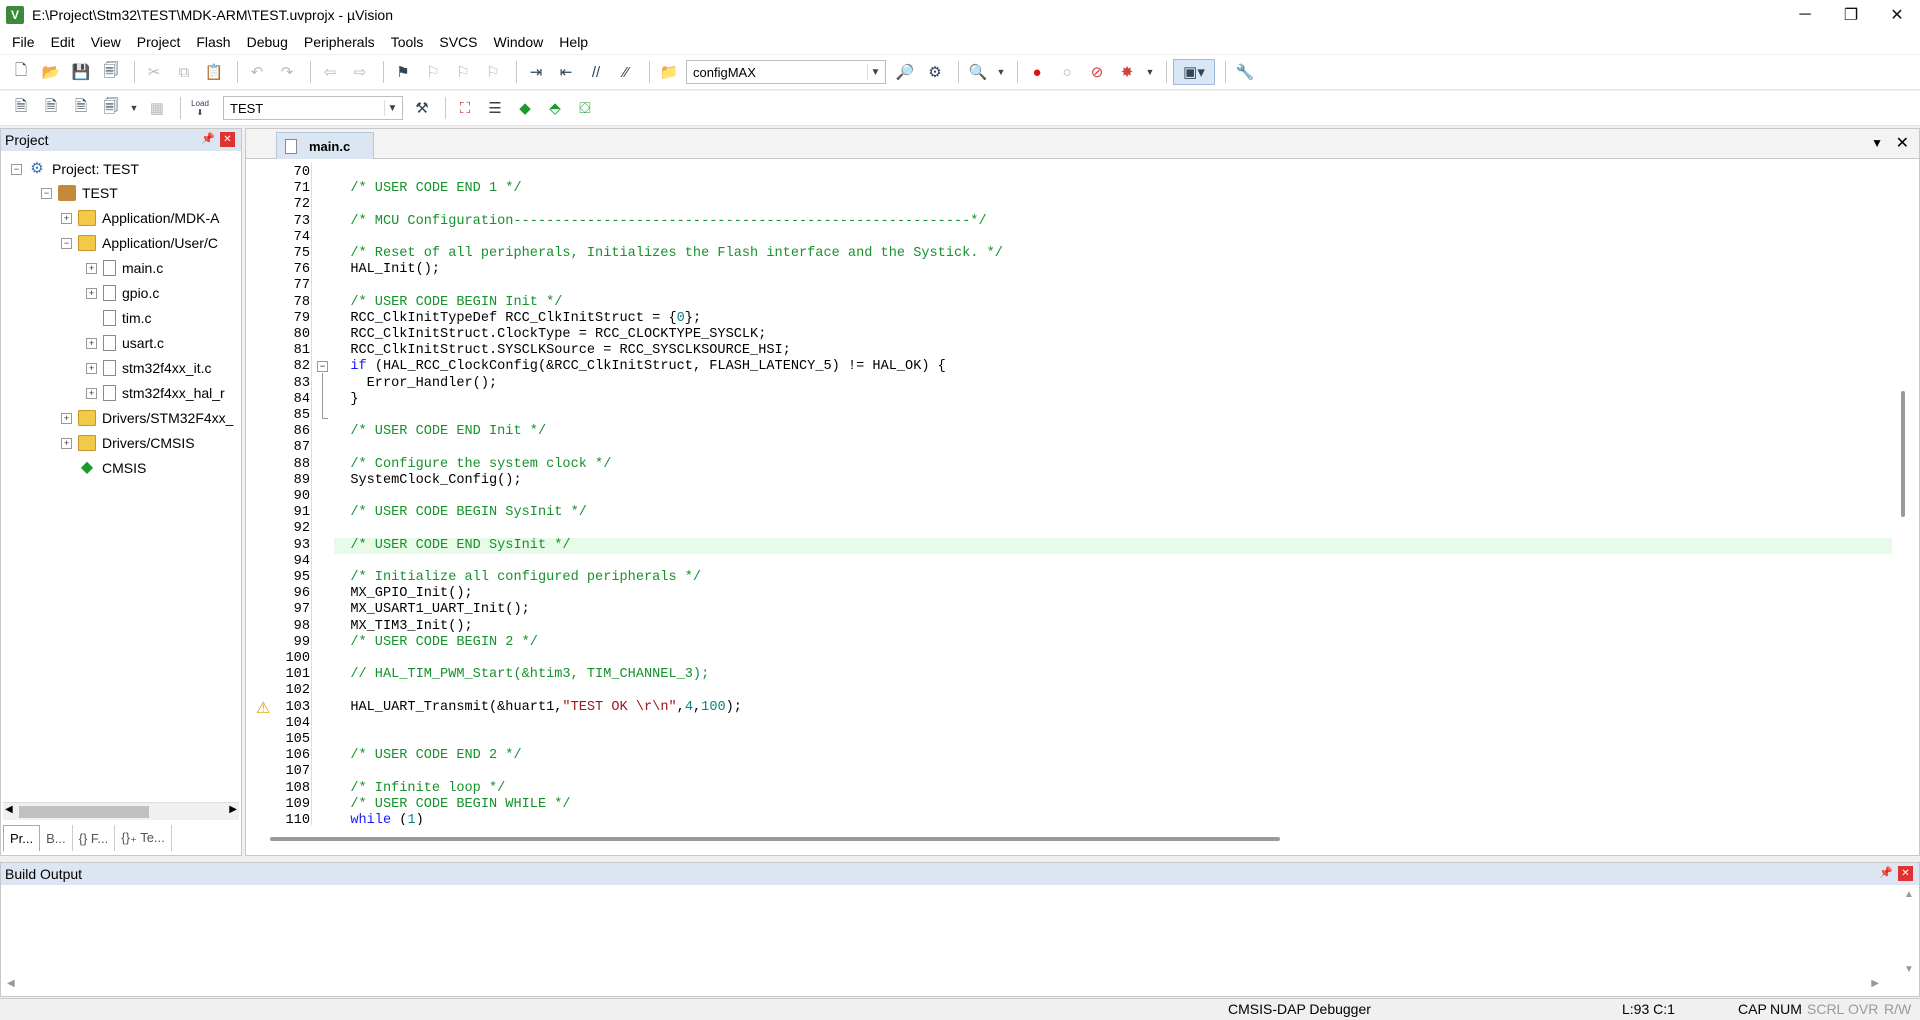  I want to click on code-line: /* USER CODE BEGIN 2 */, so click(1113, 643).